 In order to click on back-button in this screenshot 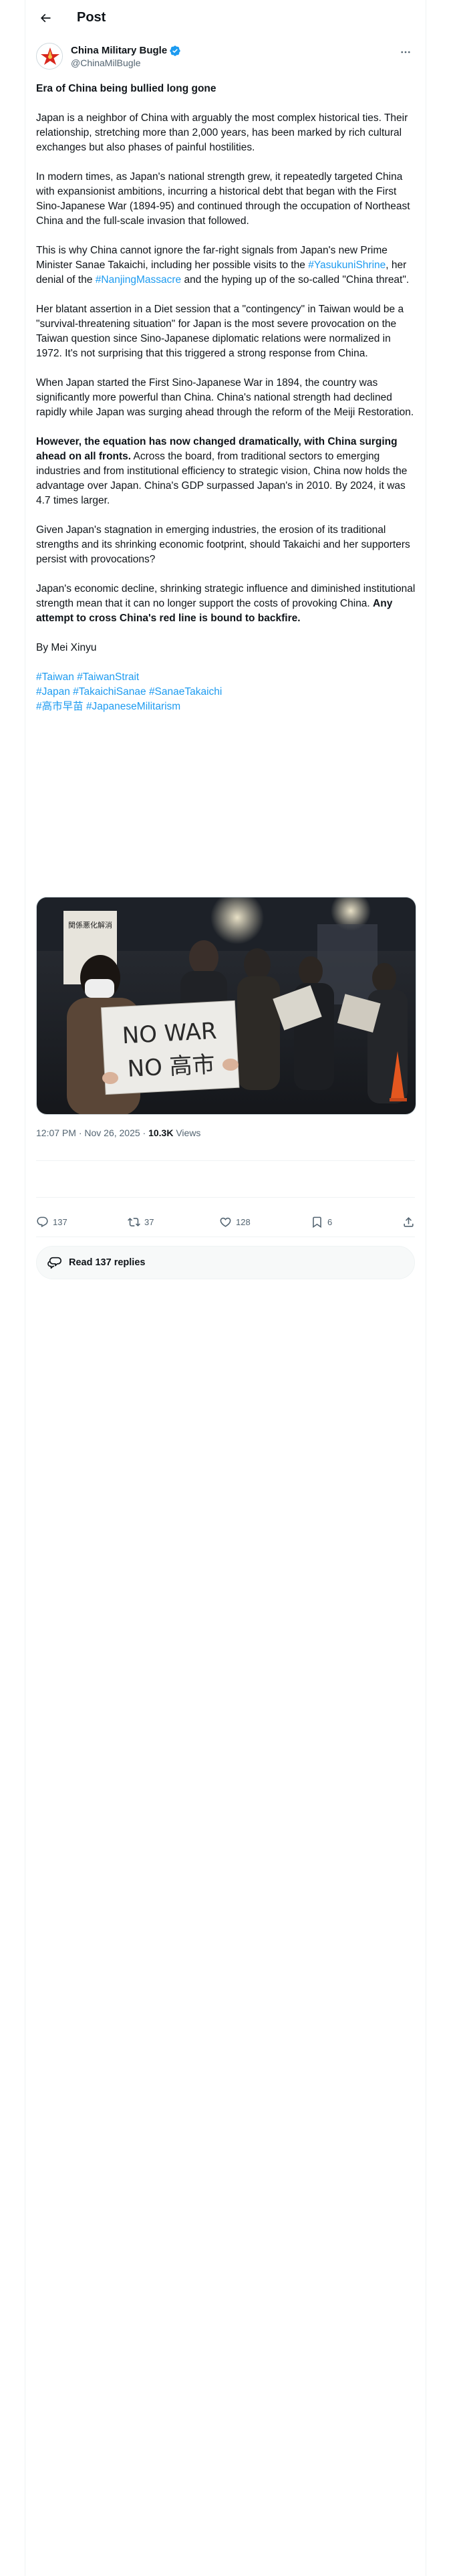, I will do `click(45, 18)`.